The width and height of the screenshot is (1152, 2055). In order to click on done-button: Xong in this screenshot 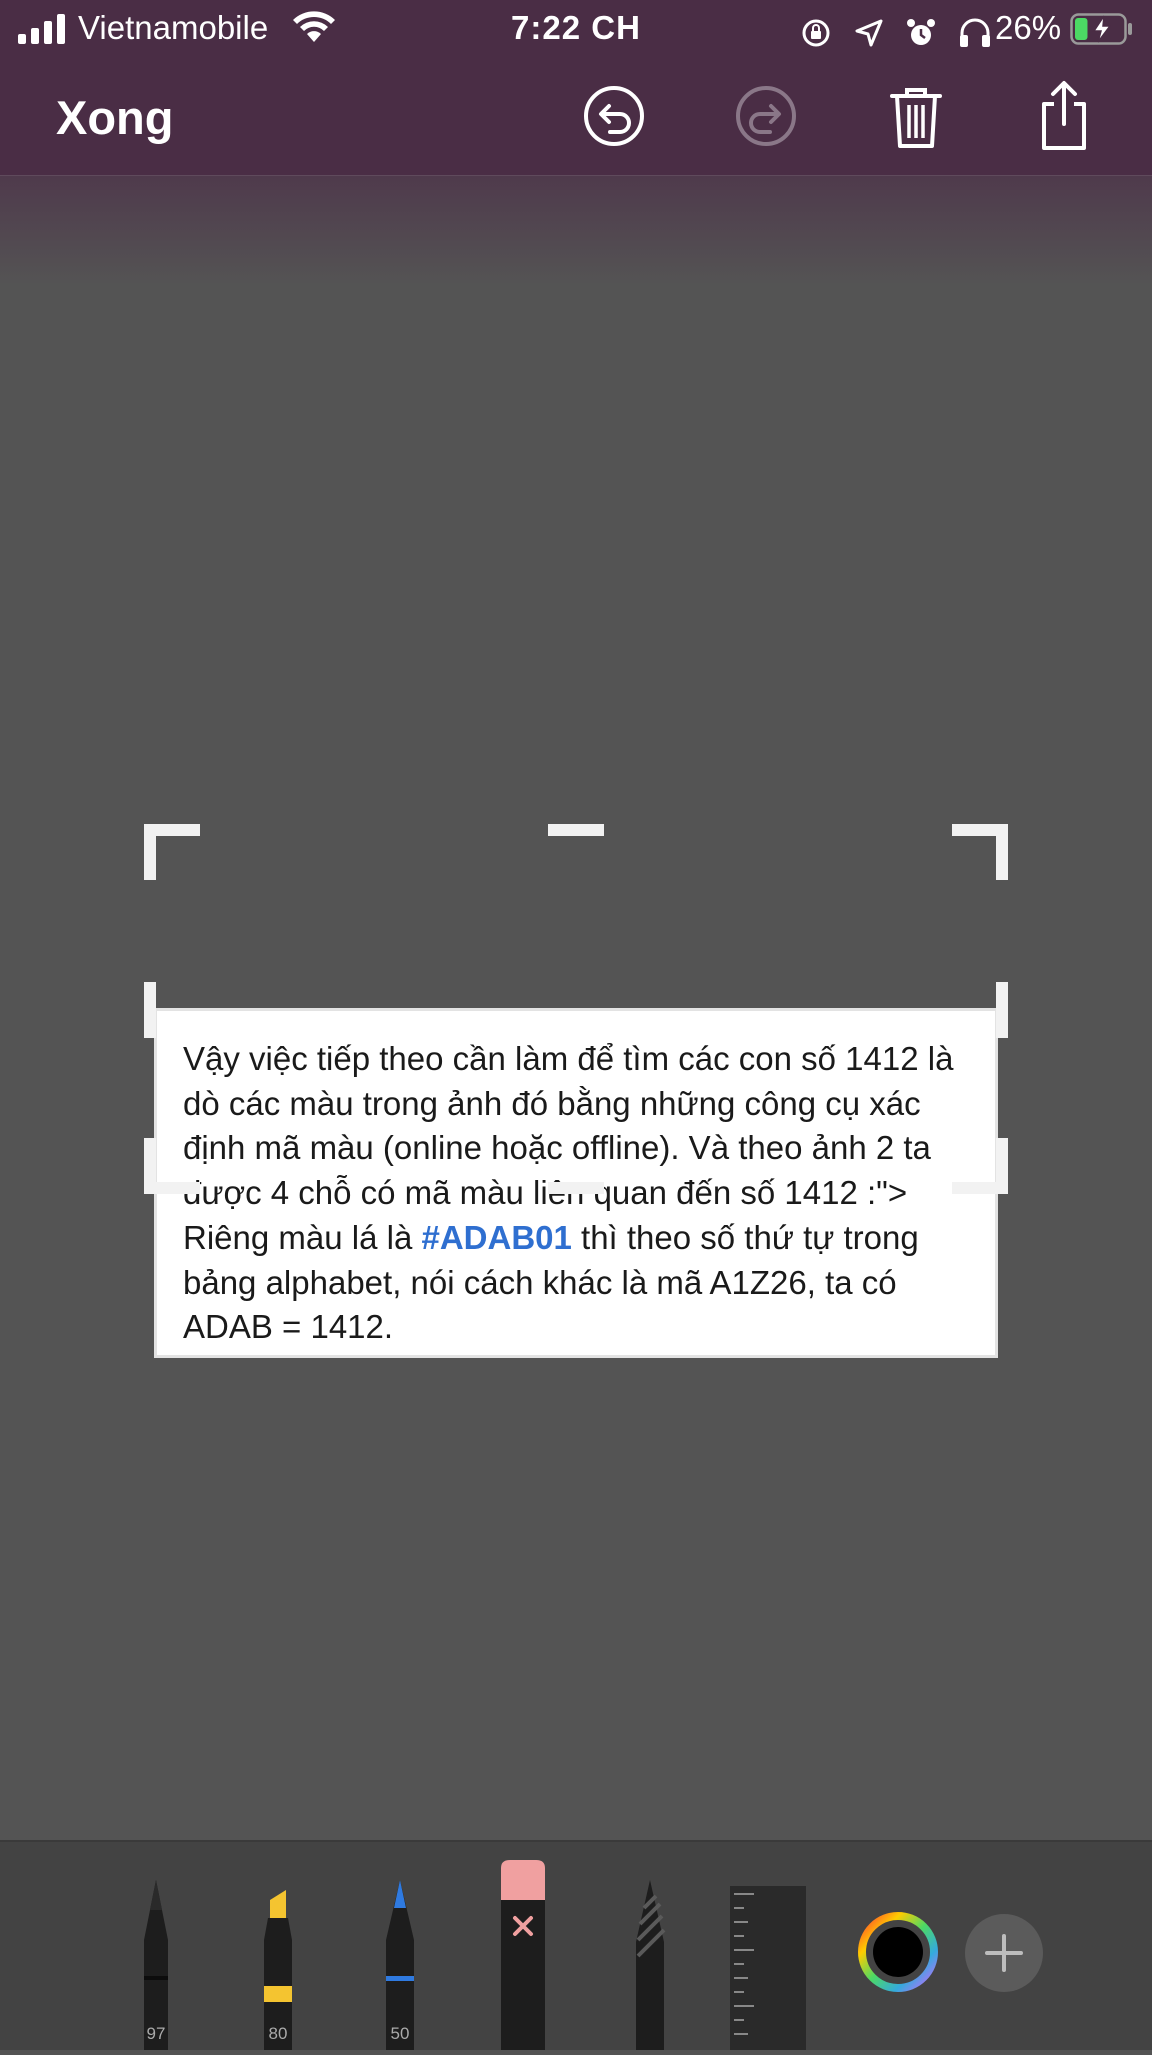, I will do `click(114, 117)`.